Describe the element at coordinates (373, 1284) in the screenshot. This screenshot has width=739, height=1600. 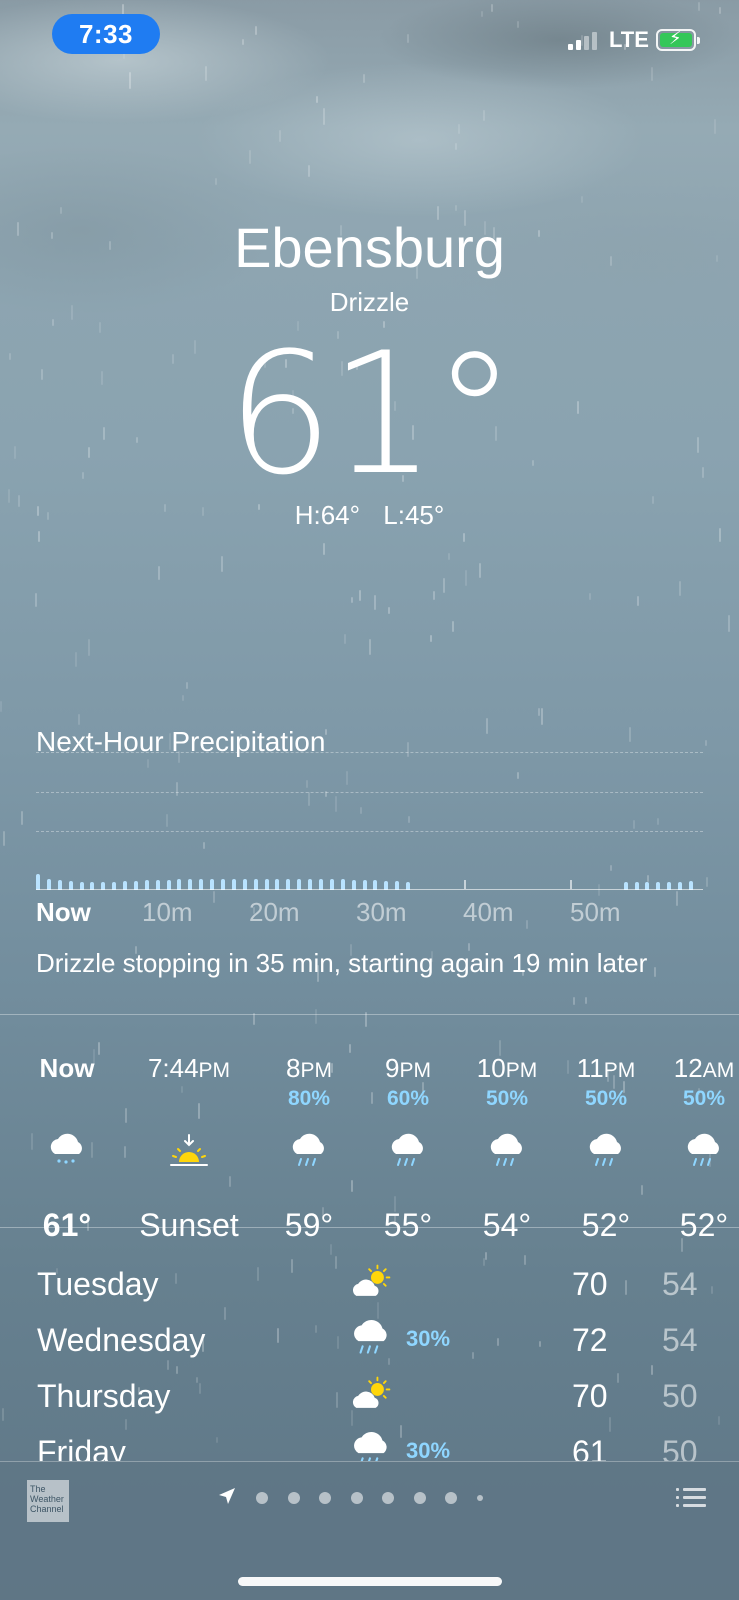
I see `partly-cloudy-icon` at that location.